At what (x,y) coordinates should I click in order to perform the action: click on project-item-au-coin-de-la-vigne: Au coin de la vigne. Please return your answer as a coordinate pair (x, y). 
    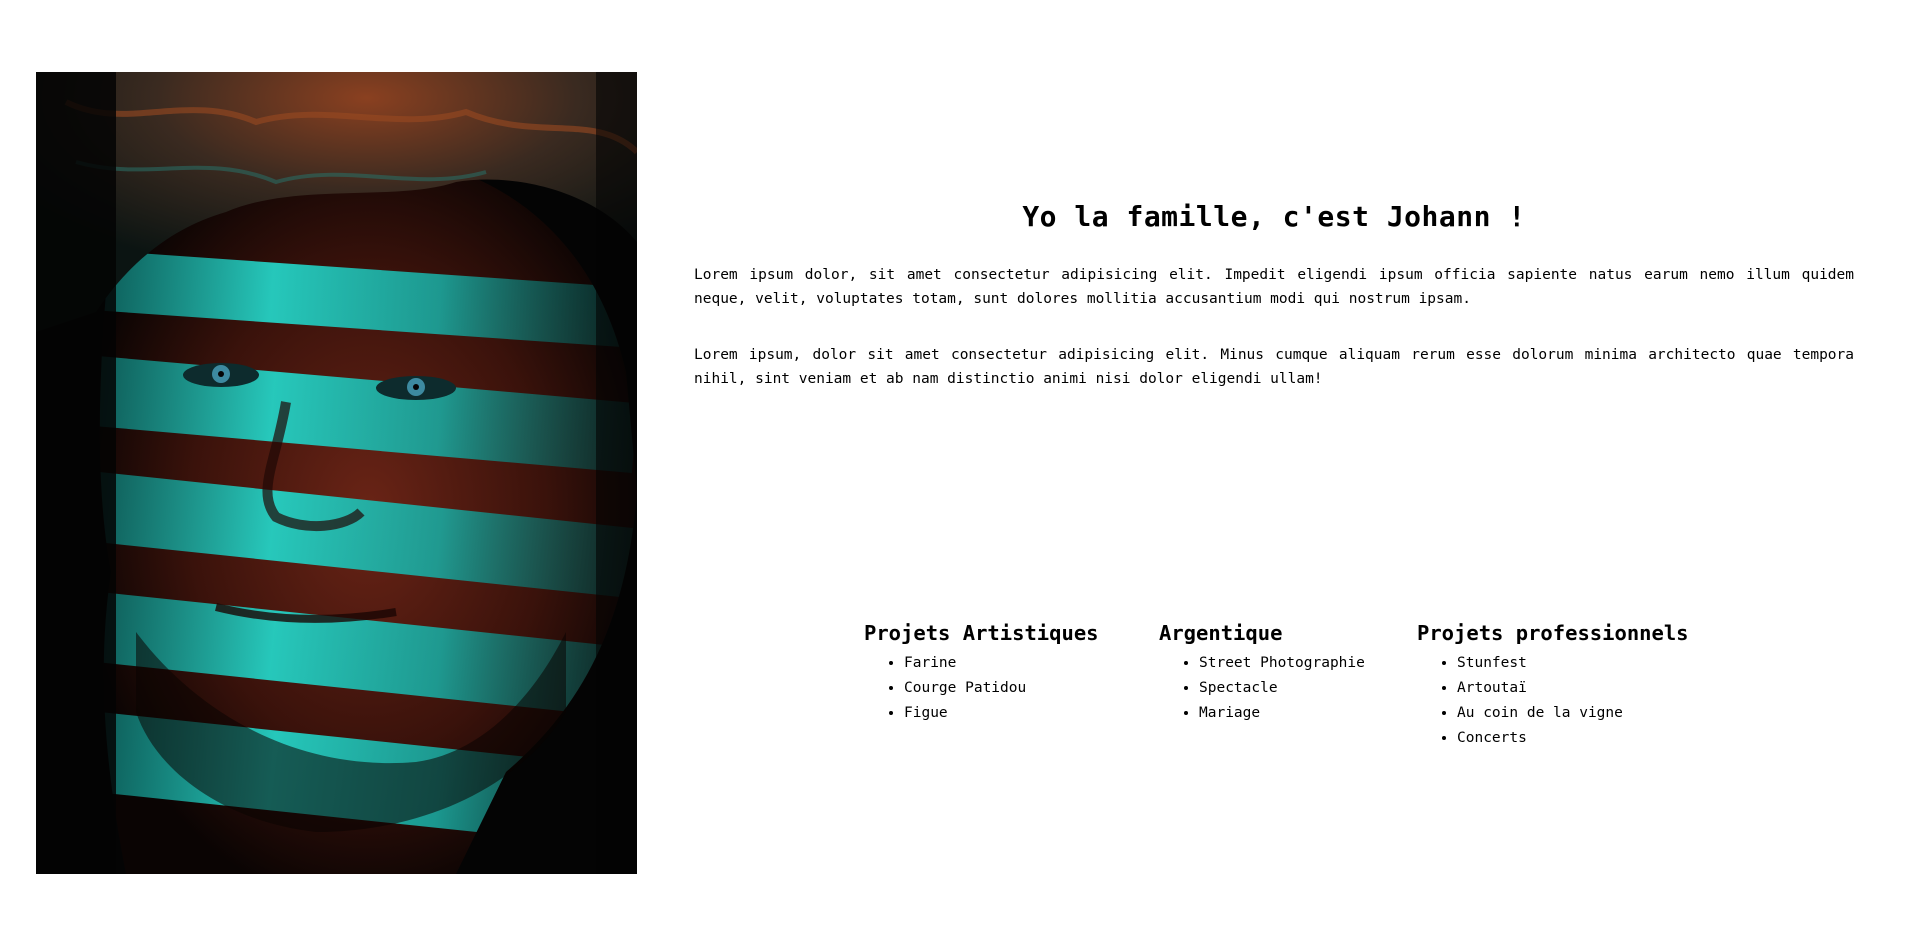
    Looking at the image, I should click on (1587, 713).